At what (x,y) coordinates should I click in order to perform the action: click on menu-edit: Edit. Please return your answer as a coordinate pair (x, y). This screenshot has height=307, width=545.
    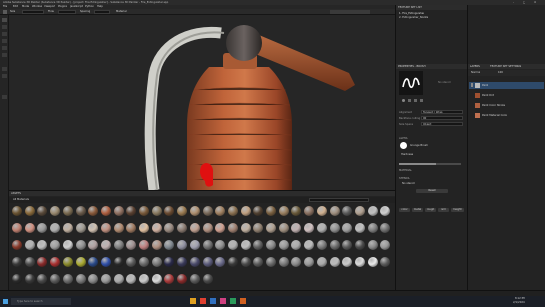
    Looking at the image, I should click on (15, 6).